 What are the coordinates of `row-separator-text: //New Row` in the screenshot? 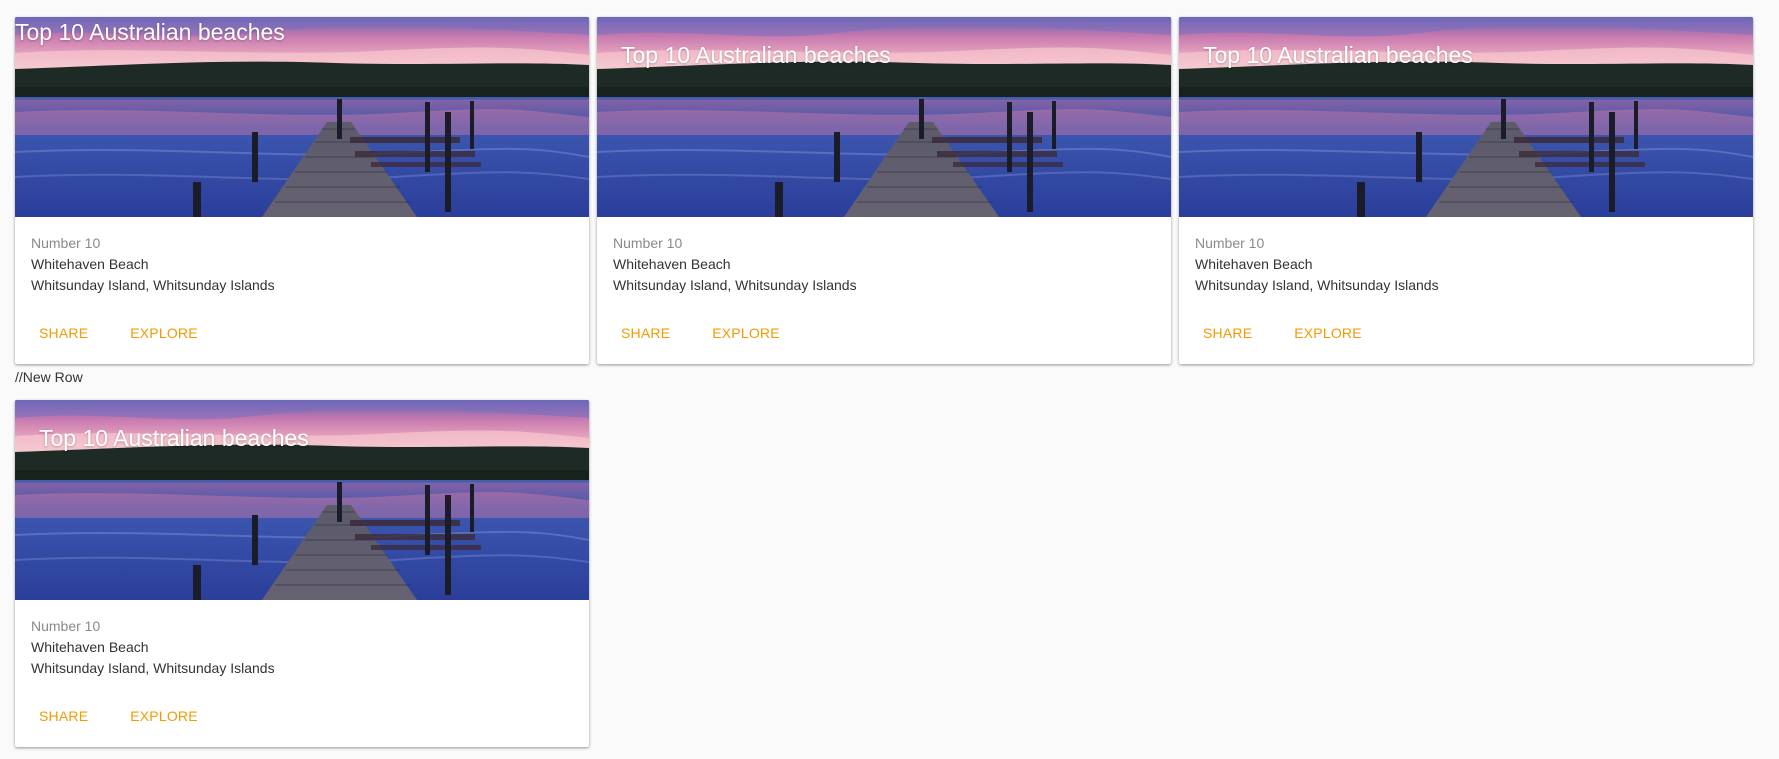 It's located at (49, 377).